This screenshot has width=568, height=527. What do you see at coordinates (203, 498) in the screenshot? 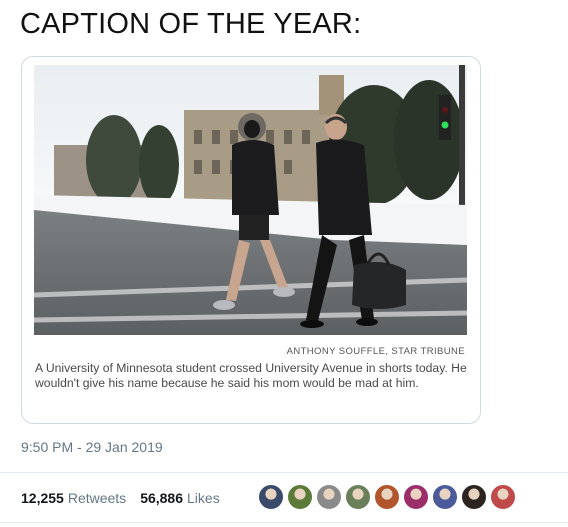
I see `likes-label: Likes` at bounding box center [203, 498].